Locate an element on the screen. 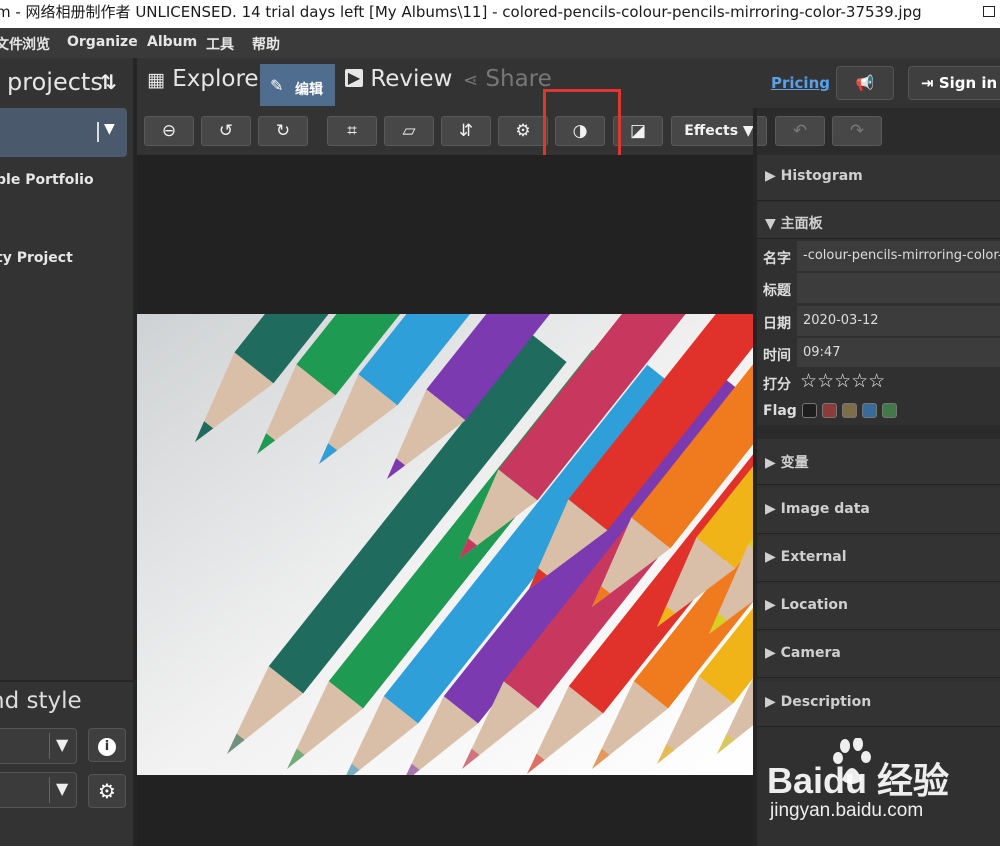  tab-share-label: Share is located at coordinates (518, 79).